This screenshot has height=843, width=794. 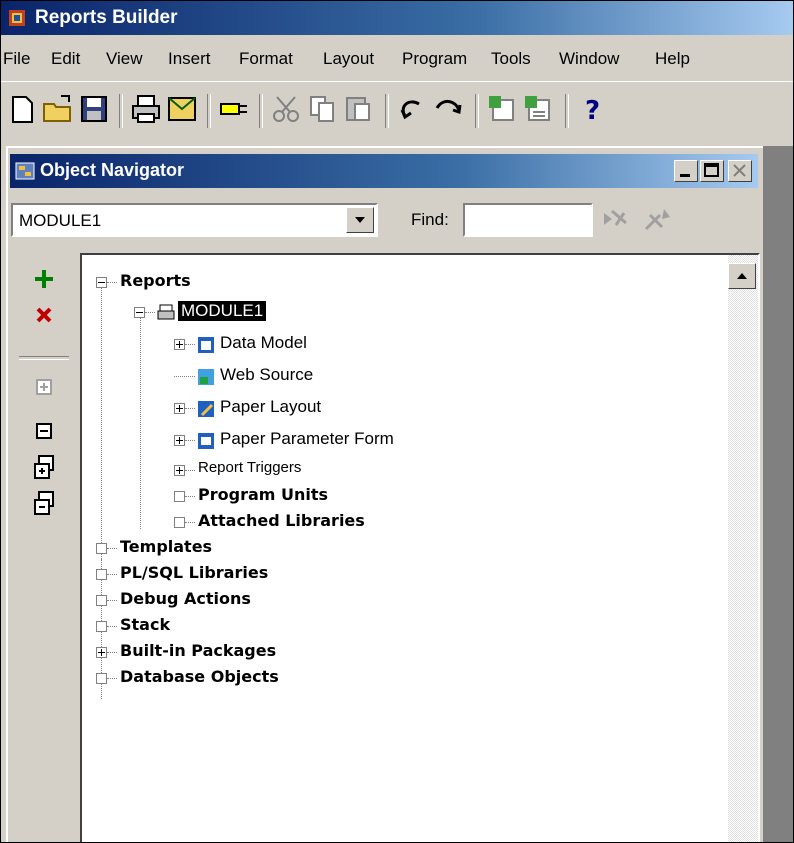 What do you see at coordinates (112, 170) in the screenshot?
I see `navigator-title: Object Navigator` at bounding box center [112, 170].